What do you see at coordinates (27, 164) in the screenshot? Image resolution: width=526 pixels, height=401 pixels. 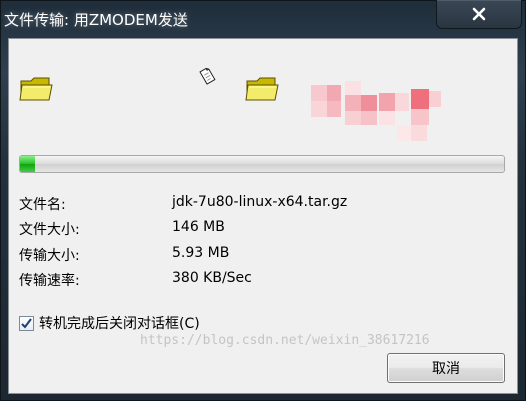 I see `progress-fill` at bounding box center [27, 164].